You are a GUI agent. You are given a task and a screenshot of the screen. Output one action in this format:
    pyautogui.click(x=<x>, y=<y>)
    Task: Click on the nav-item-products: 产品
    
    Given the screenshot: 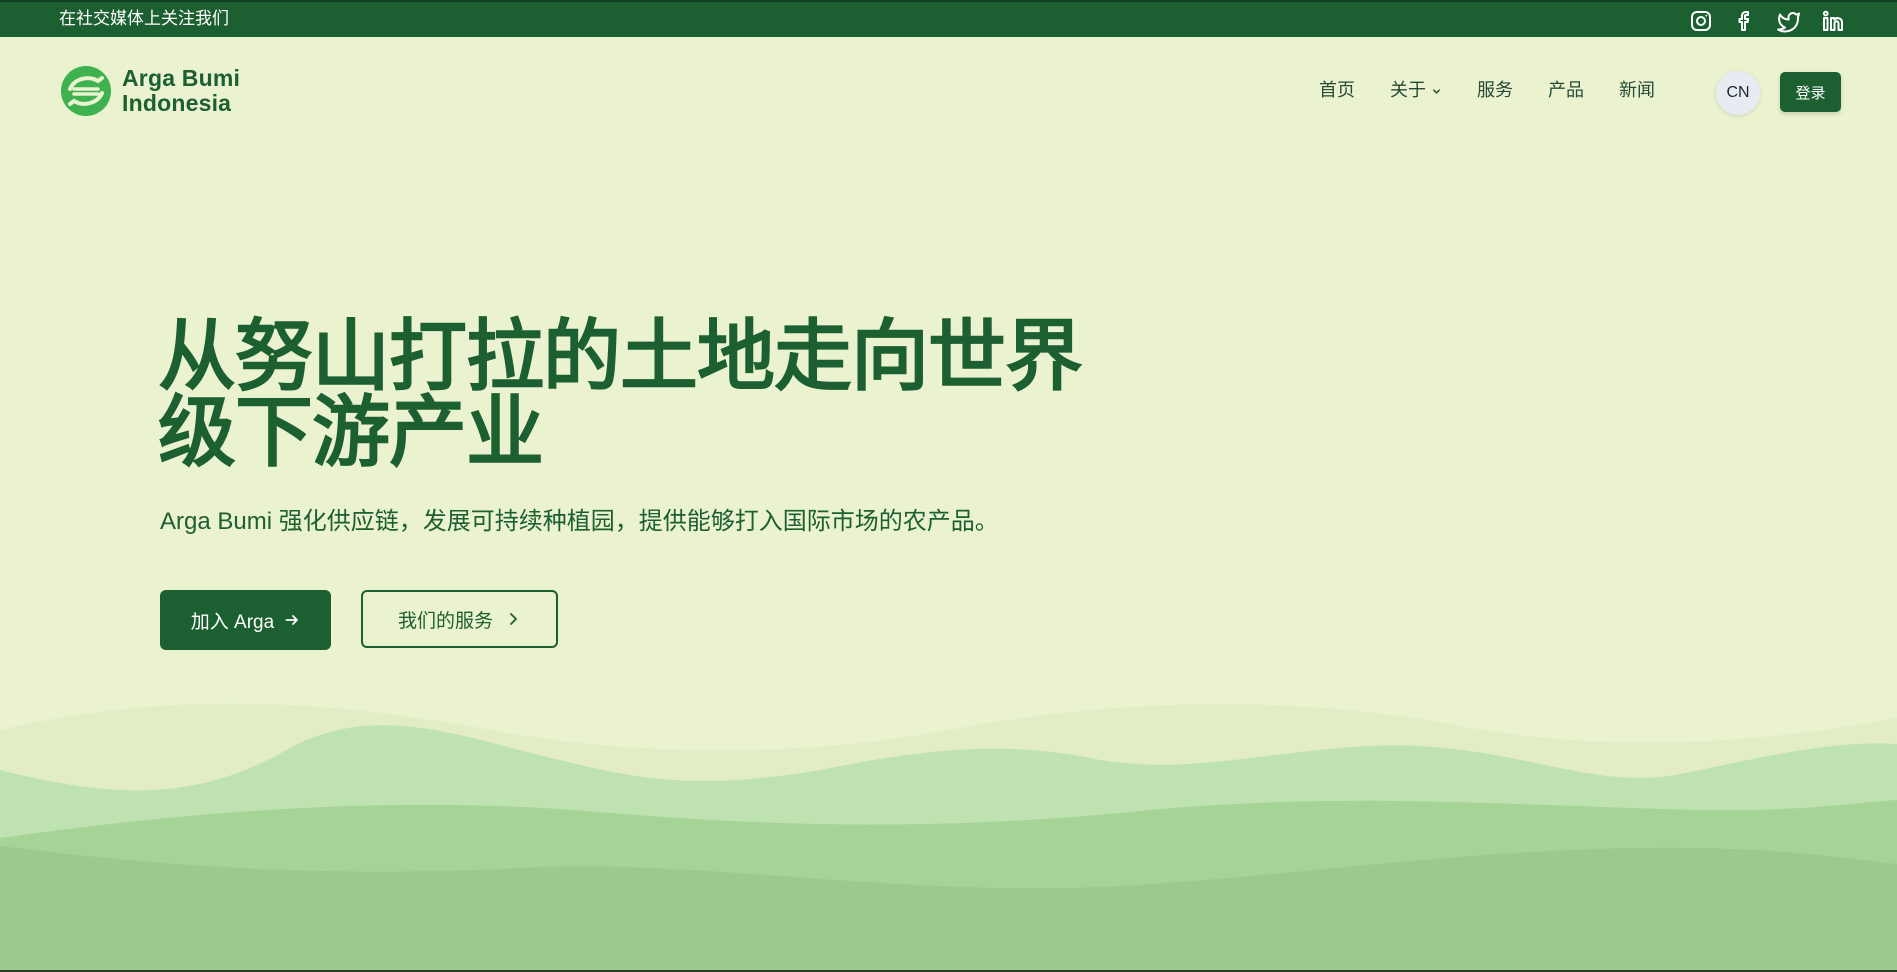 What is the action you would take?
    pyautogui.click(x=1566, y=90)
    